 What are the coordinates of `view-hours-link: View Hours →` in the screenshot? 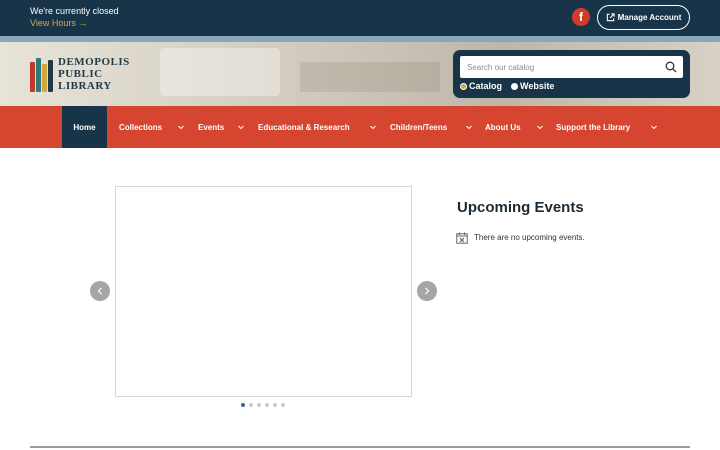 It's located at (58, 23).